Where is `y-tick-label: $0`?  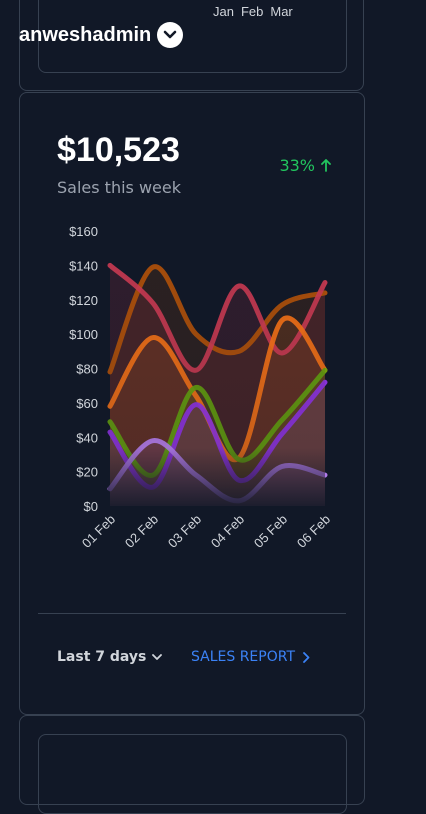 y-tick-label: $0 is located at coordinates (91, 506).